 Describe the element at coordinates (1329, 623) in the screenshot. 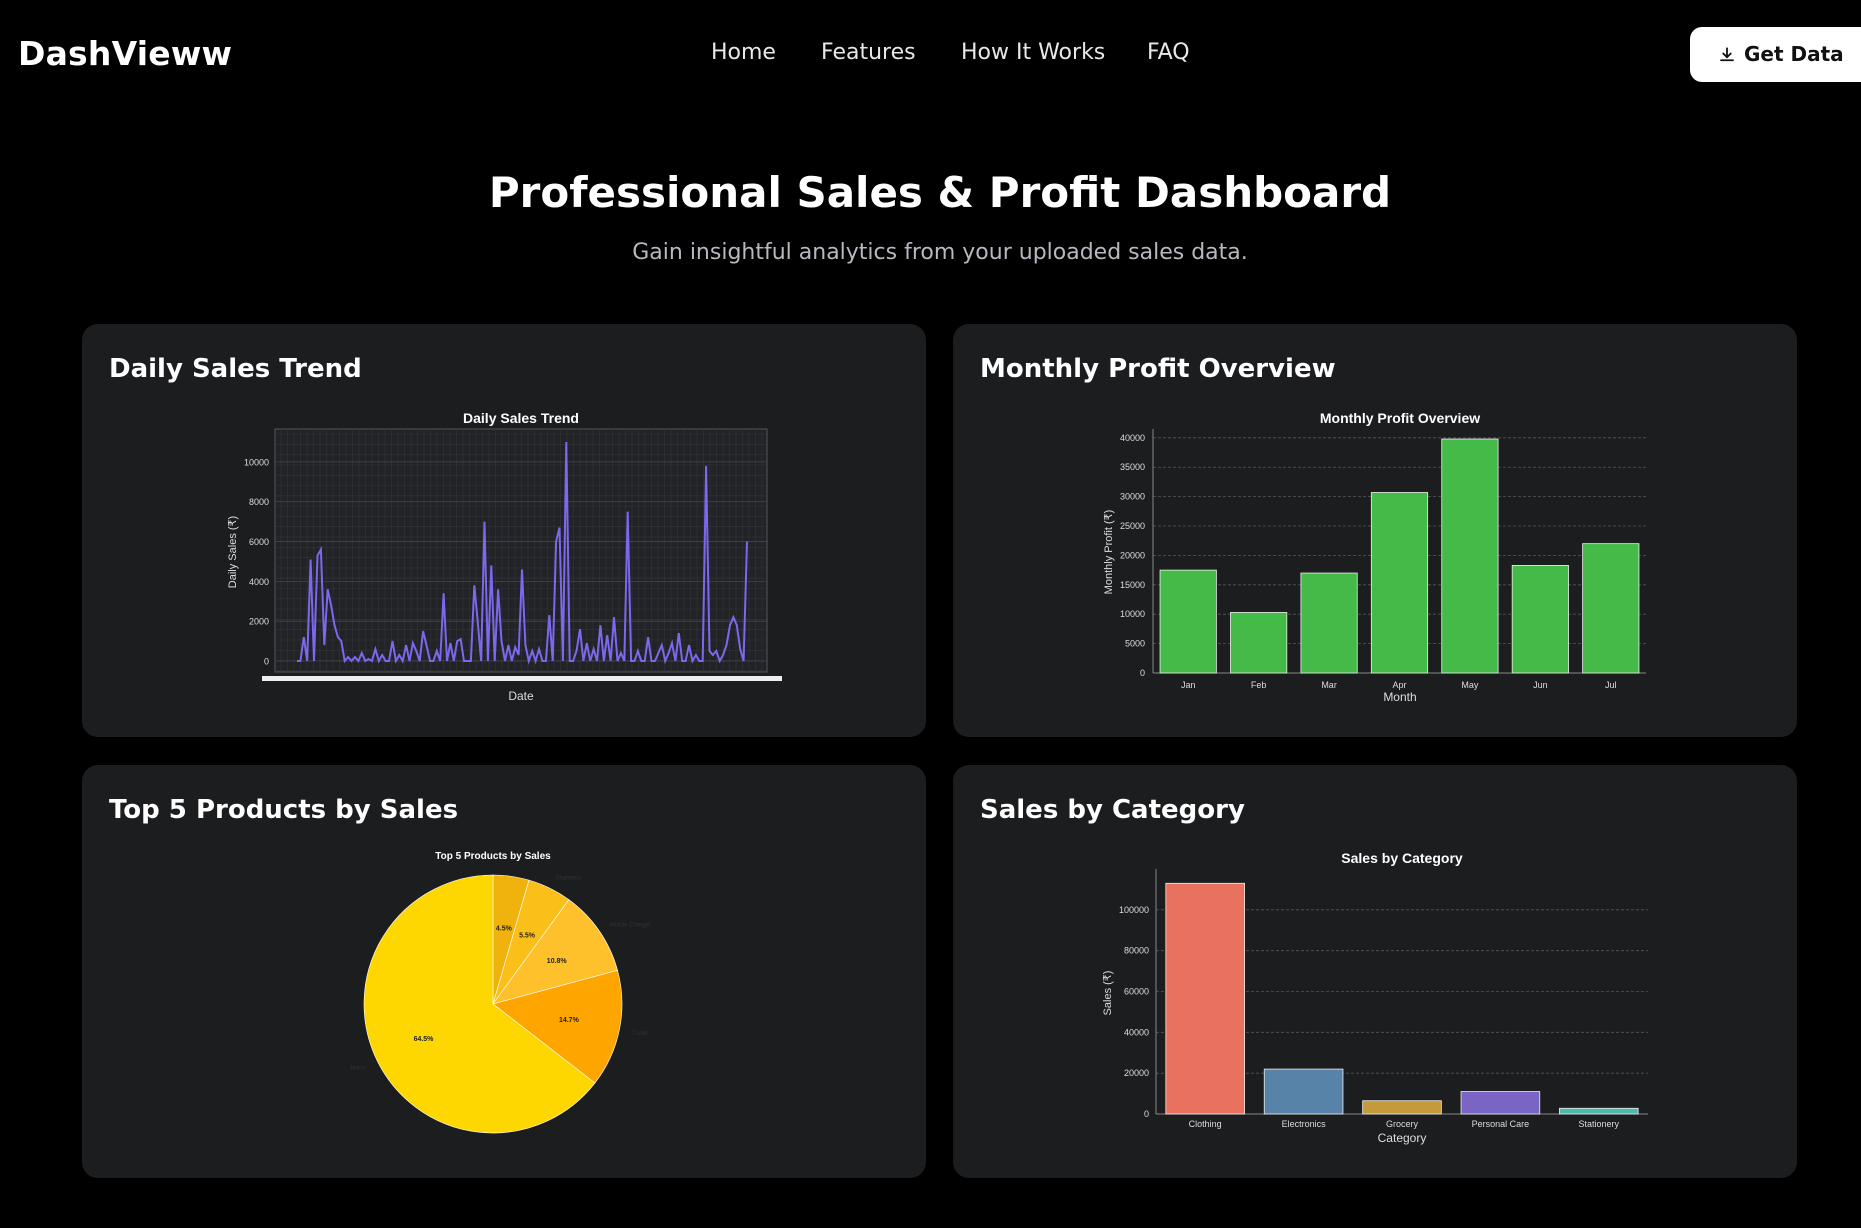

I see `bar-mar` at that location.